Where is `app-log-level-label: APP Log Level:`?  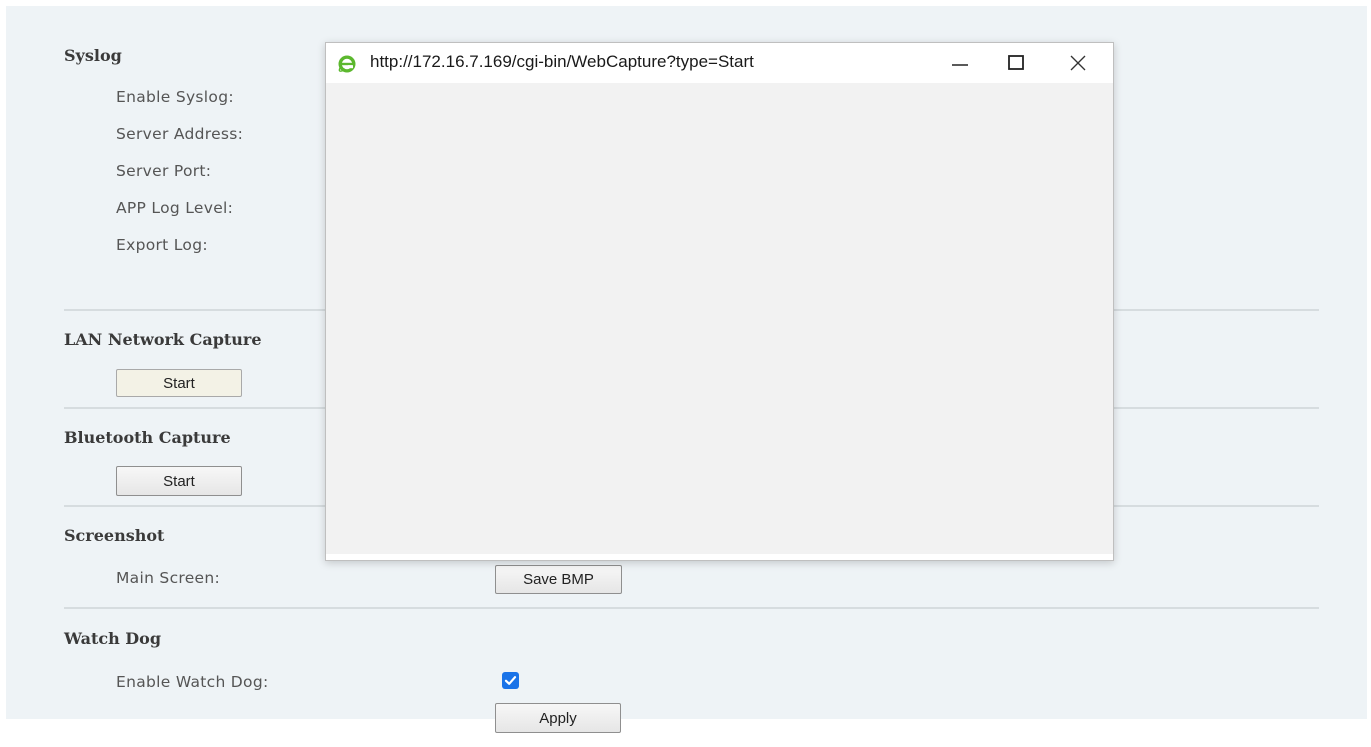 app-log-level-label: APP Log Level: is located at coordinates (175, 208).